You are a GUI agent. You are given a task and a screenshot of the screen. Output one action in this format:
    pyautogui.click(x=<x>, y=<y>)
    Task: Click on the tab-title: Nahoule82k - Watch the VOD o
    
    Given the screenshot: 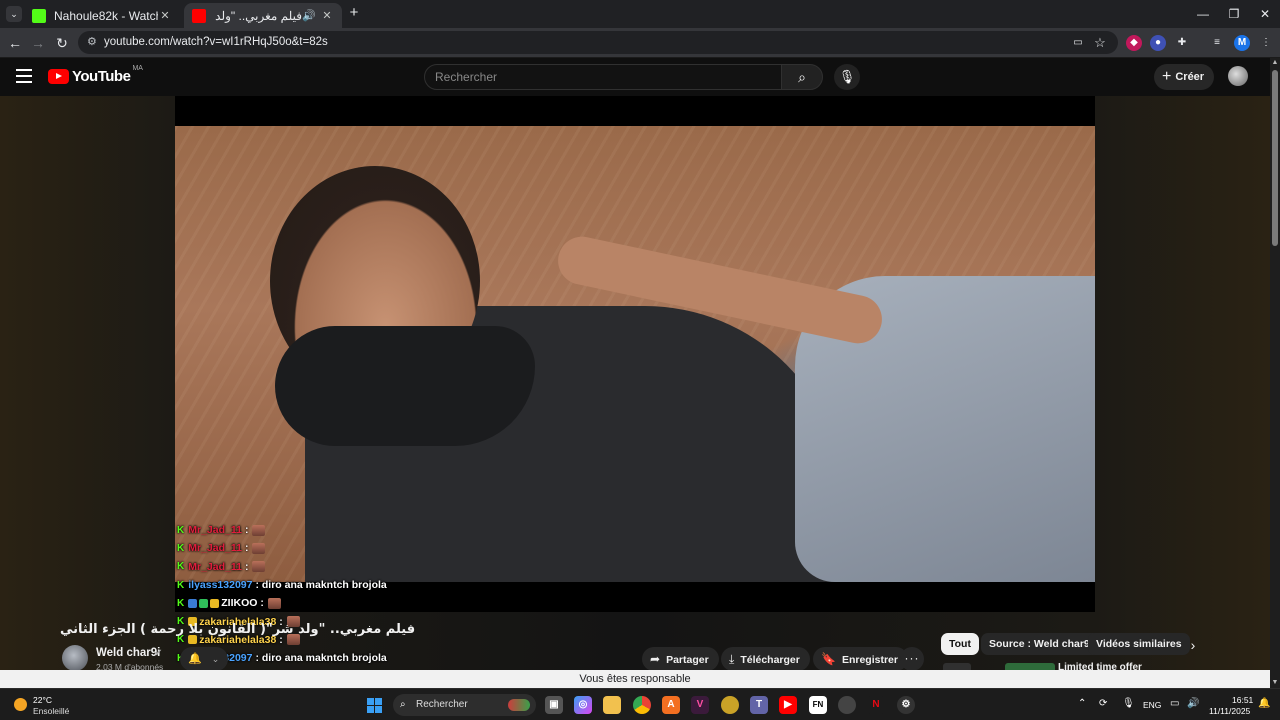 What is the action you would take?
    pyautogui.click(x=106, y=15)
    